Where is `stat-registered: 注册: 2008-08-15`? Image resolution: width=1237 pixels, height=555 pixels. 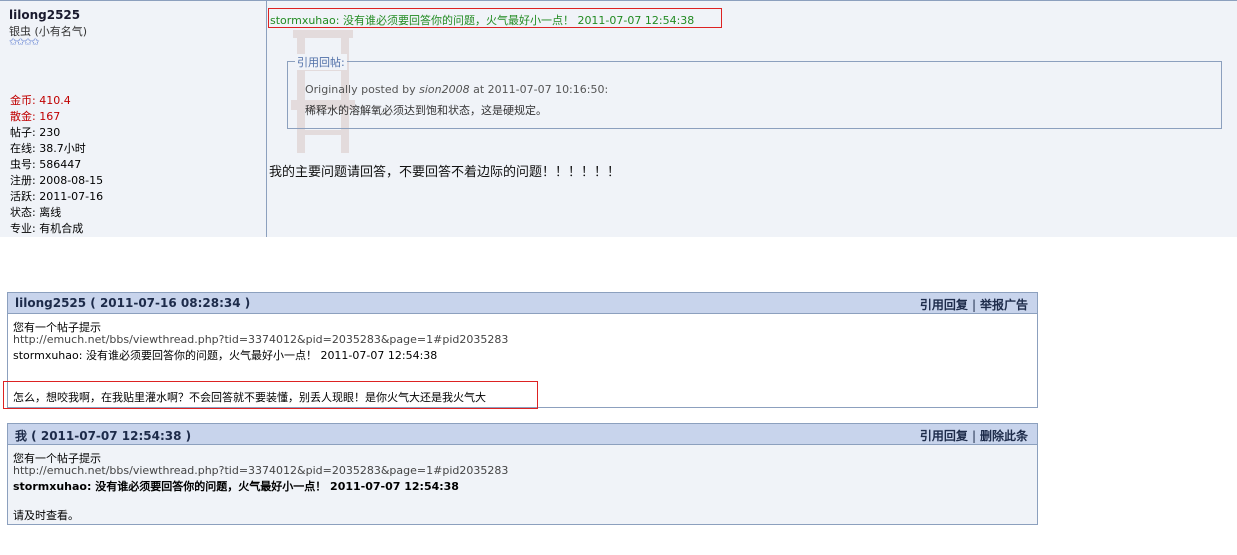
stat-registered: 注册: 2008-08-15 is located at coordinates (57, 180).